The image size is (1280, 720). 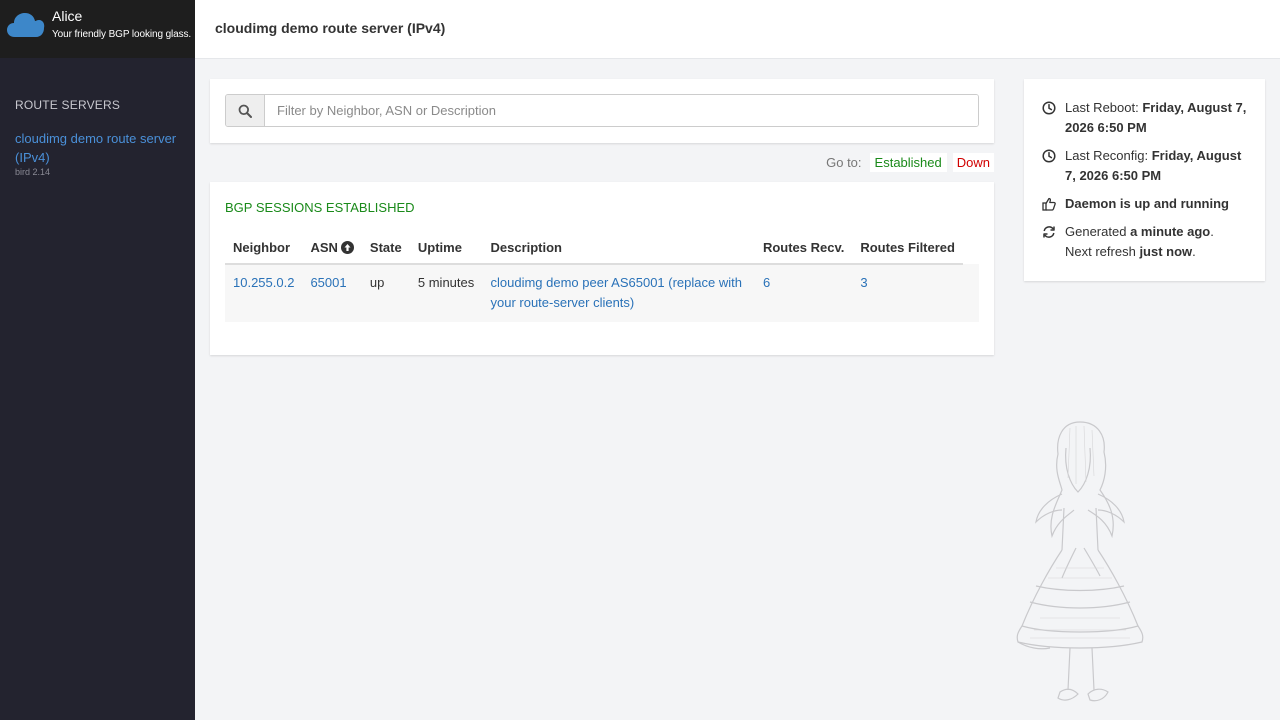 What do you see at coordinates (803, 293) in the screenshot?
I see `cell-routes-recv: 6` at bounding box center [803, 293].